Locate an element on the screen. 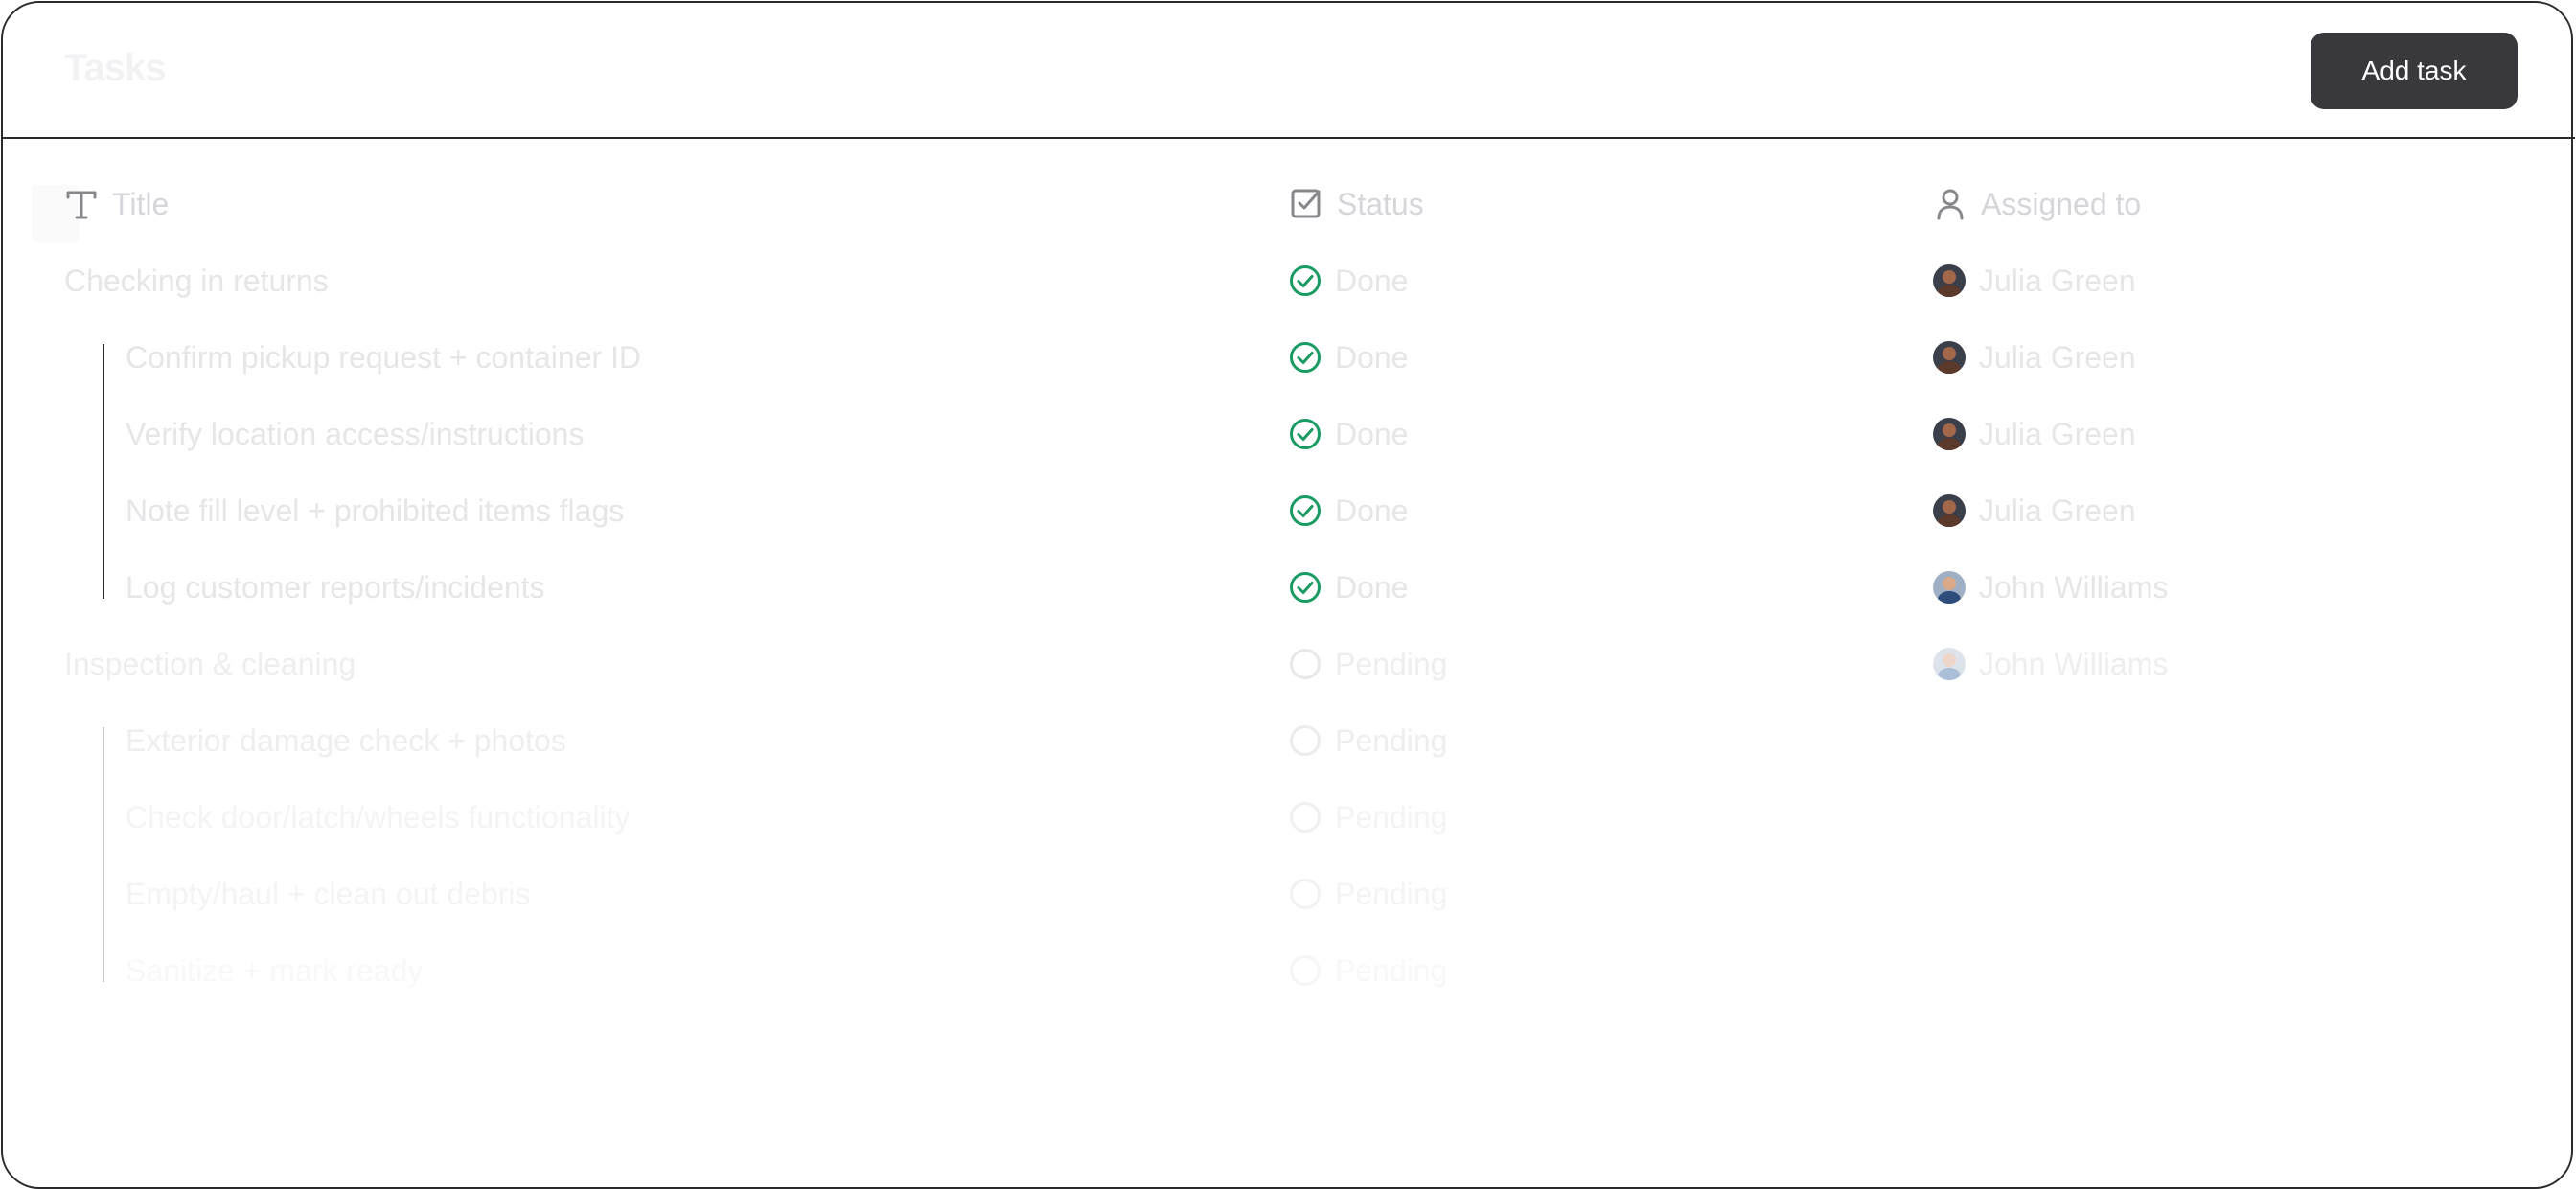 The image size is (2576, 1189). checkbox-icon is located at coordinates (1308, 204).